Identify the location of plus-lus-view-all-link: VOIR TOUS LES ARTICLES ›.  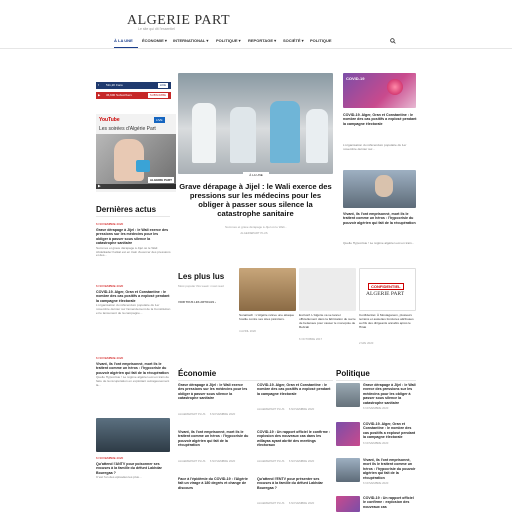
(197, 302).